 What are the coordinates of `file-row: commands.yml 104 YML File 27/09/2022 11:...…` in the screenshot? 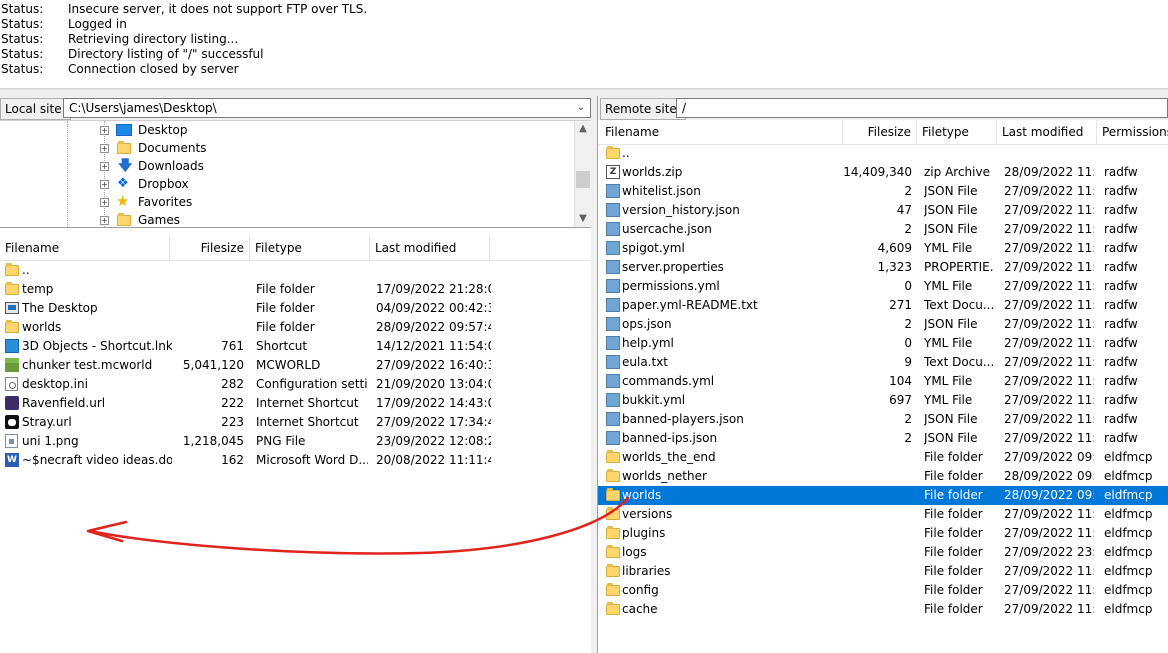 It's located at (883, 381).